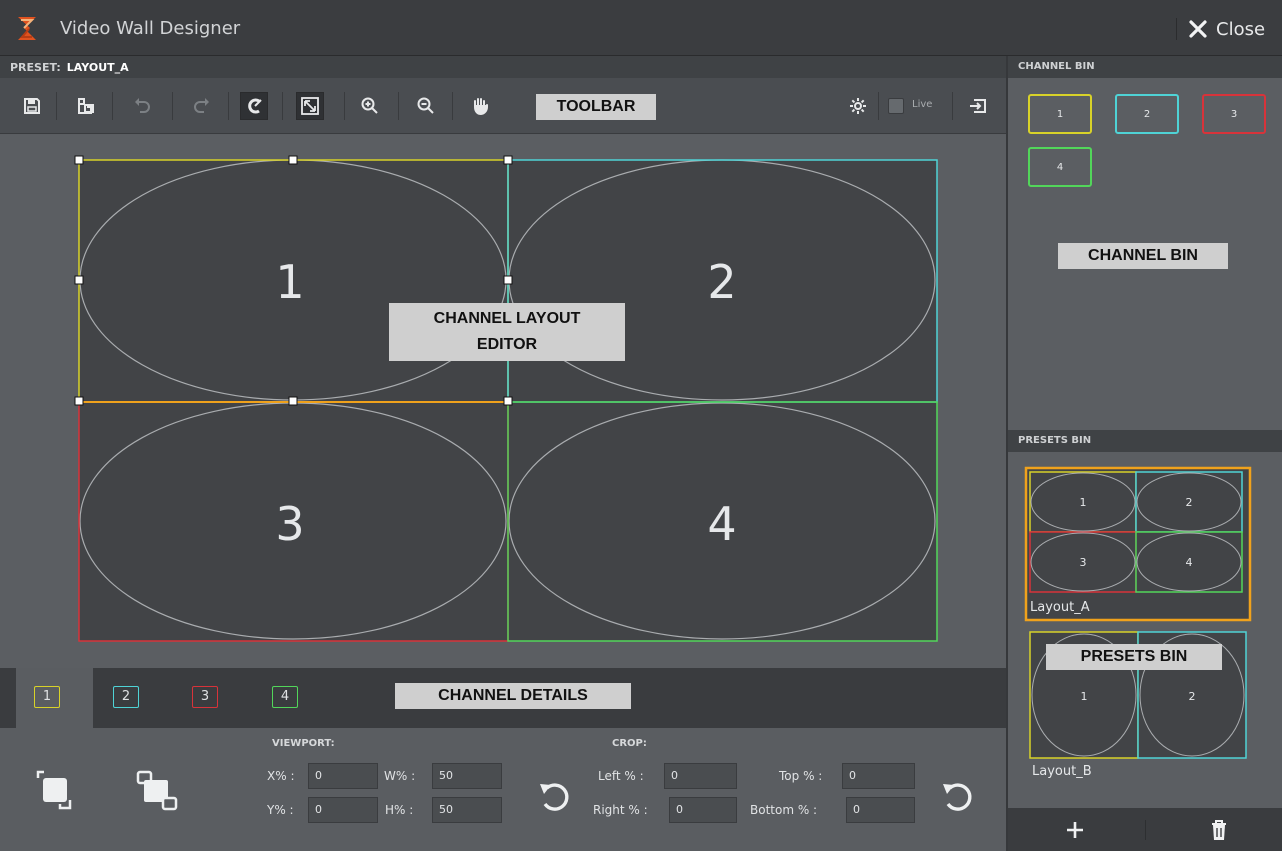 The image size is (1282, 851). What do you see at coordinates (1241, 29) in the screenshot?
I see `close-label: Close` at bounding box center [1241, 29].